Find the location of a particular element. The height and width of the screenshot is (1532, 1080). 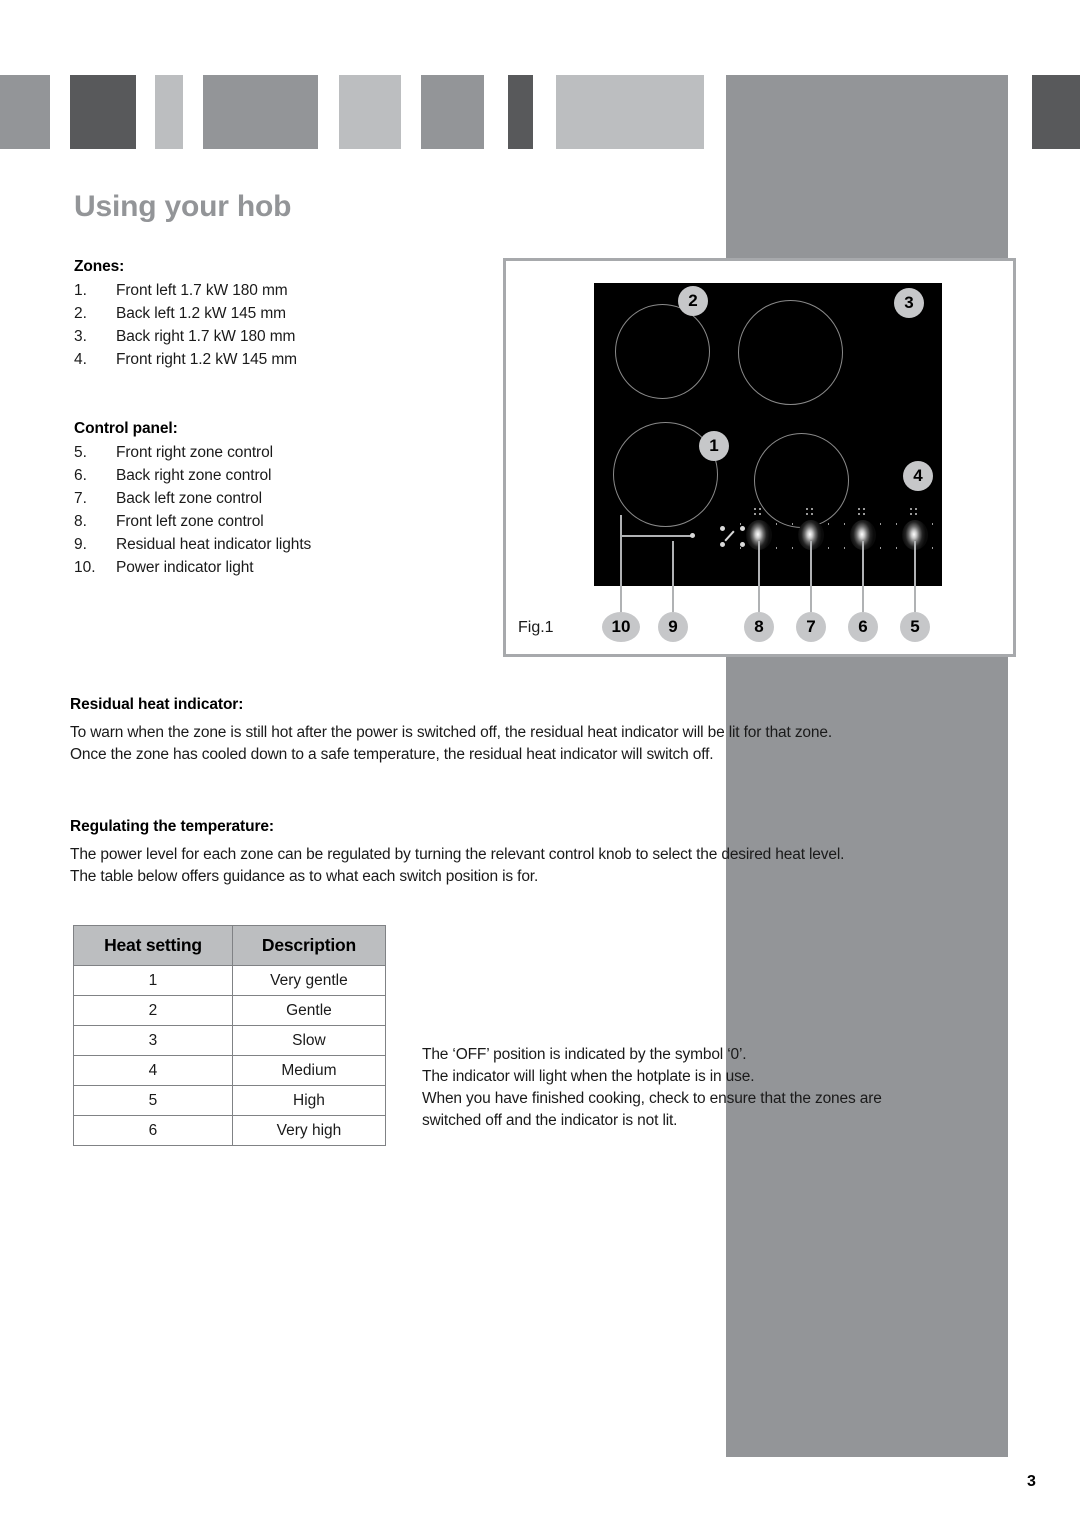

cell-heat-setting: 2 is located at coordinates (153, 1010).